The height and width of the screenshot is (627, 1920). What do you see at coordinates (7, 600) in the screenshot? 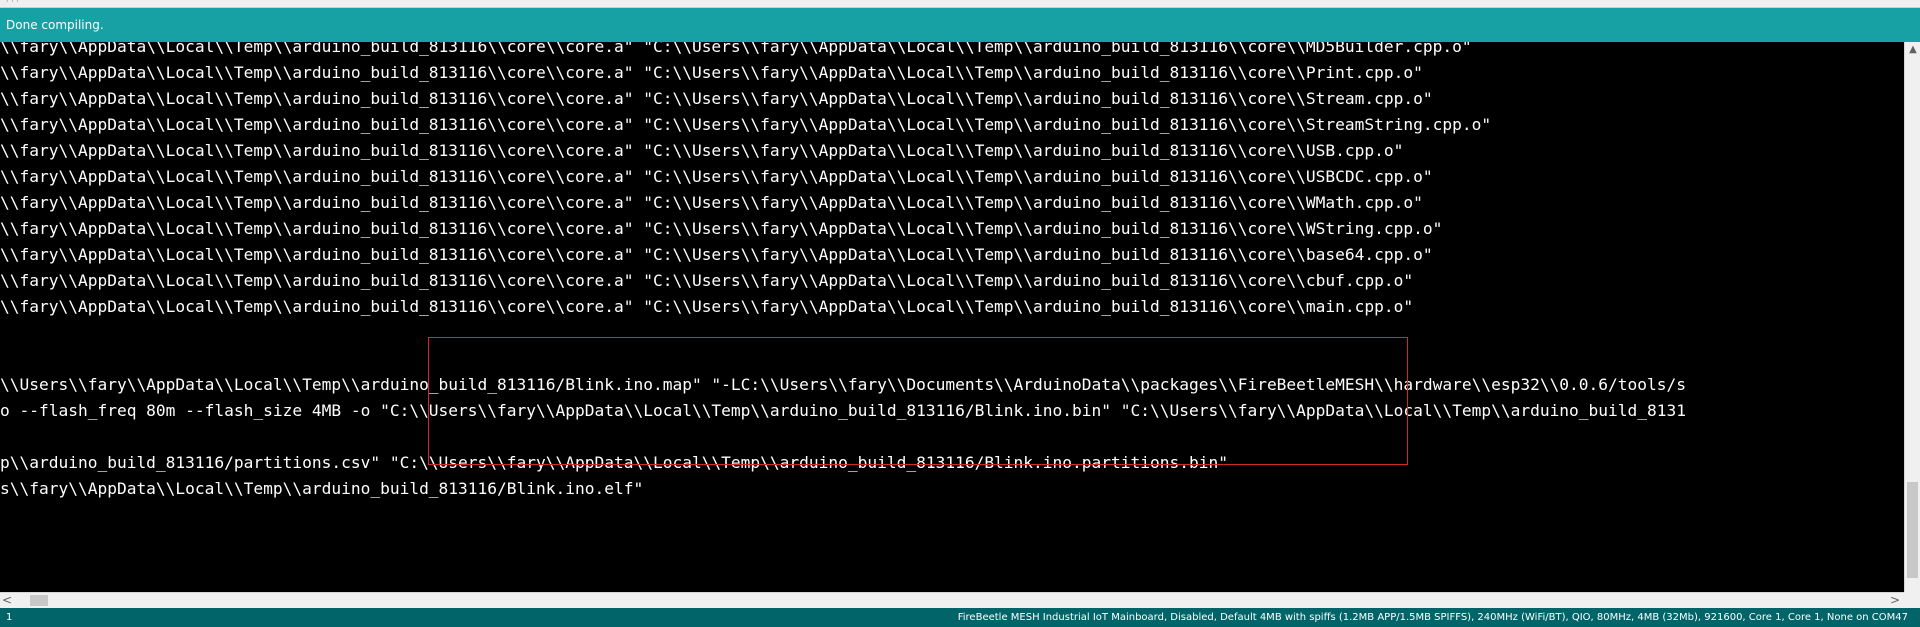
I see `scroll-left-arrow-icon: <` at bounding box center [7, 600].